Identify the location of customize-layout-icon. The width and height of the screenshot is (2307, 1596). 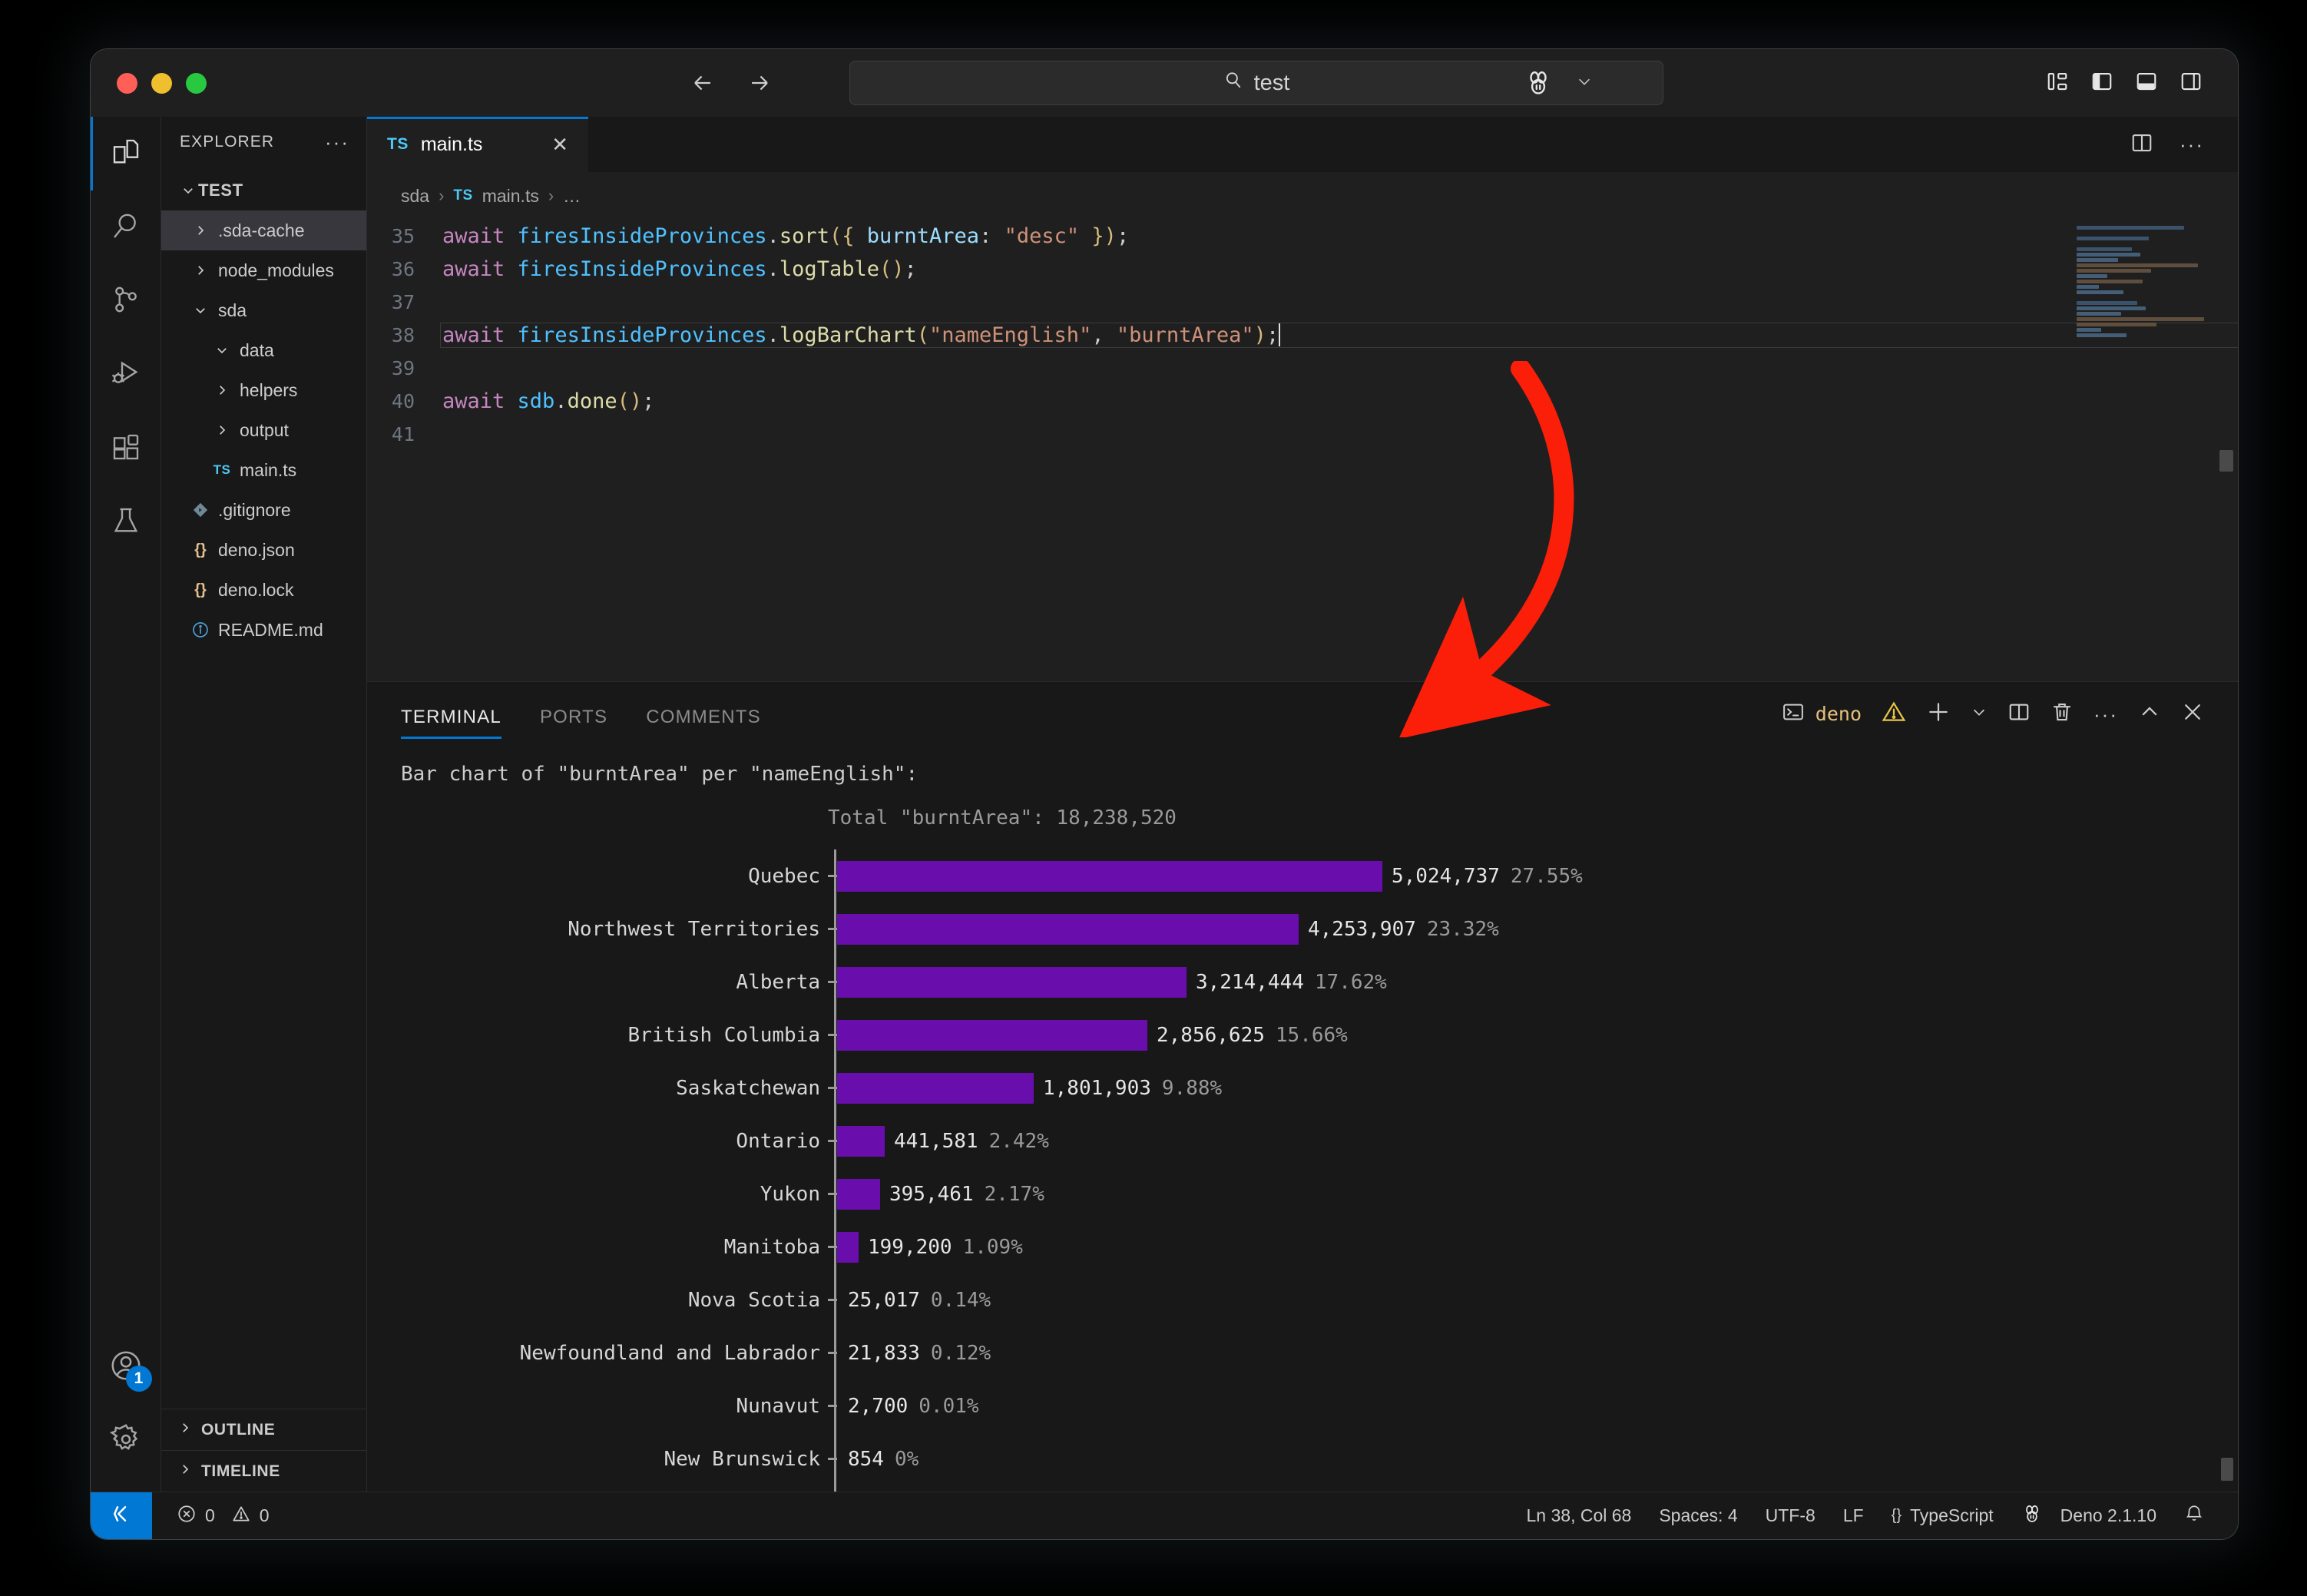
(2057, 83).